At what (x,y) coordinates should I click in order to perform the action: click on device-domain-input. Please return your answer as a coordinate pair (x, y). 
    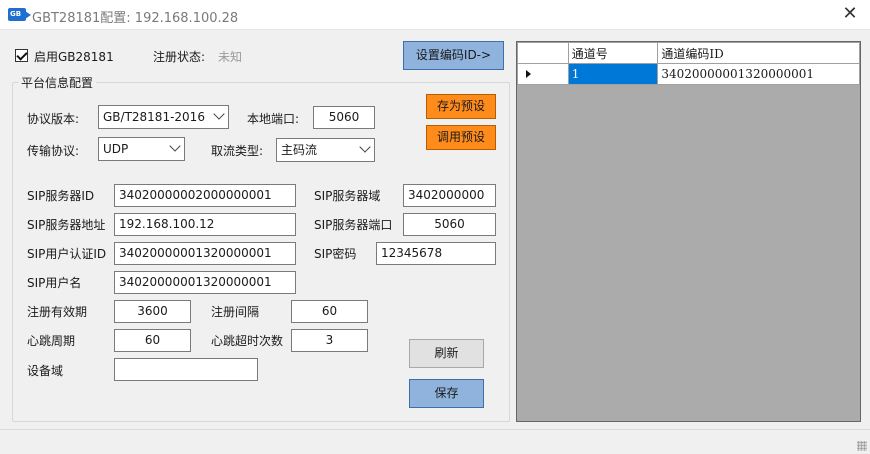
    Looking at the image, I should click on (186, 369).